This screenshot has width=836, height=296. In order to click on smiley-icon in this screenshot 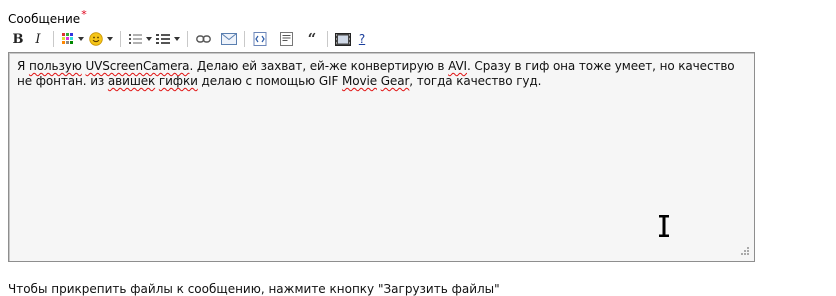, I will do `click(96, 39)`.